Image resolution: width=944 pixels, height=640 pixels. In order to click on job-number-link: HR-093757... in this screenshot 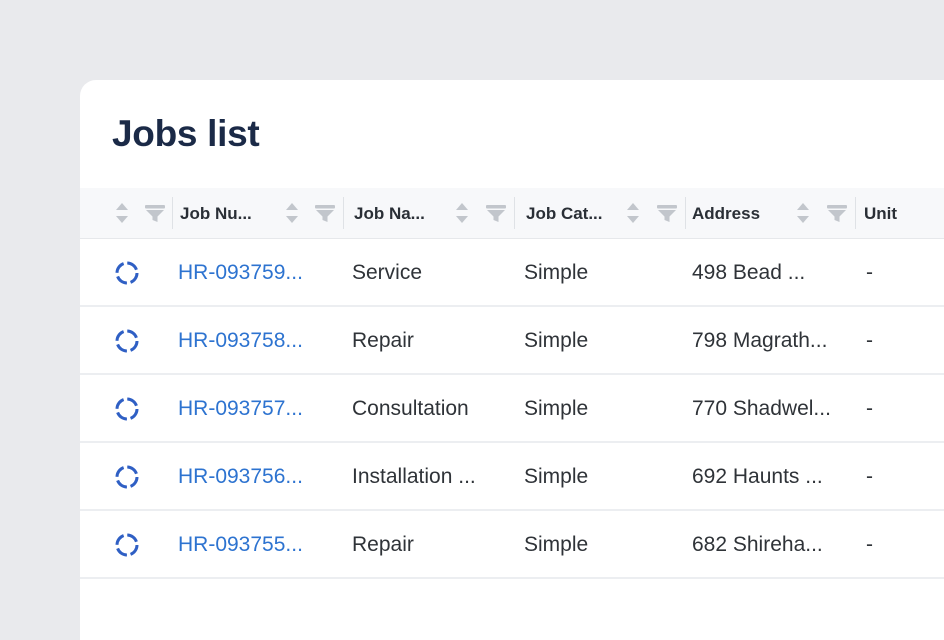, I will do `click(240, 409)`.